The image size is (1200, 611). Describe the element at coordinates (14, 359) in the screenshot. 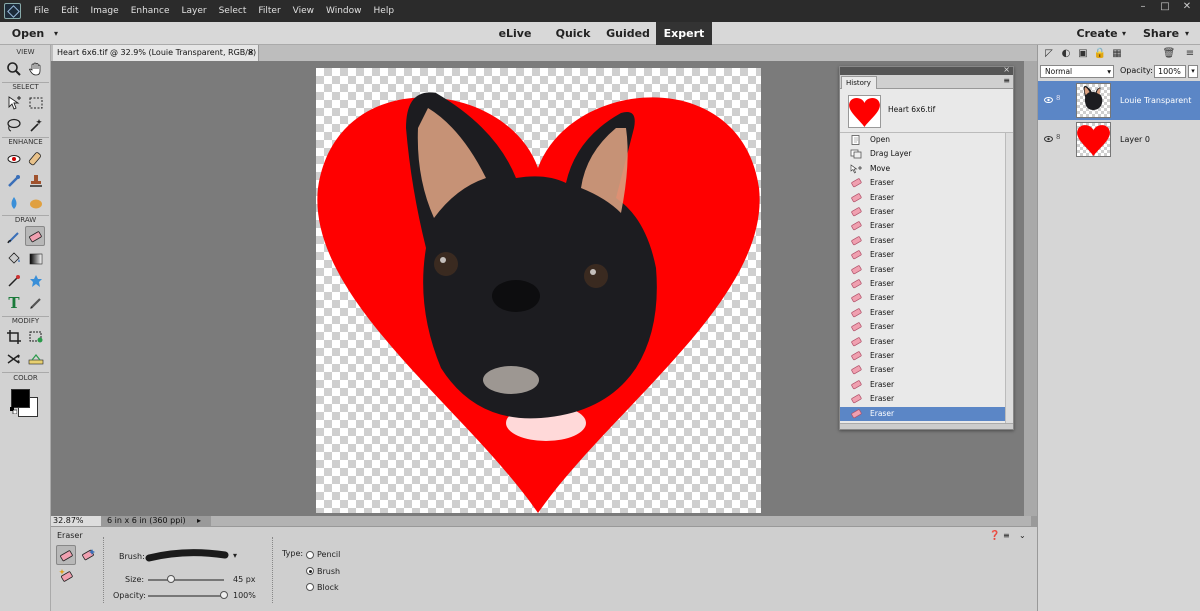

I see `content-aware-move-tool-icon` at that location.